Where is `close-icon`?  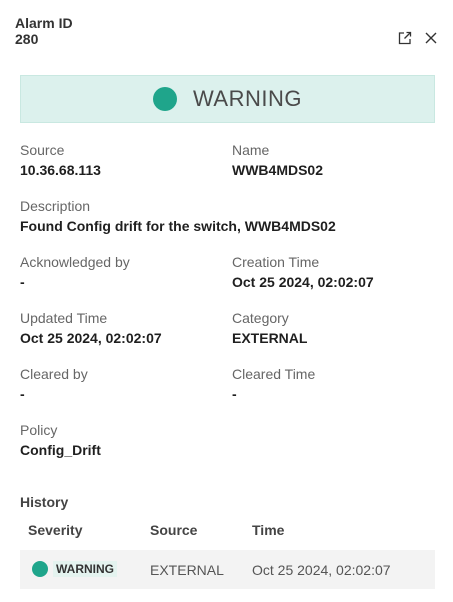
close-icon is located at coordinates (431, 38).